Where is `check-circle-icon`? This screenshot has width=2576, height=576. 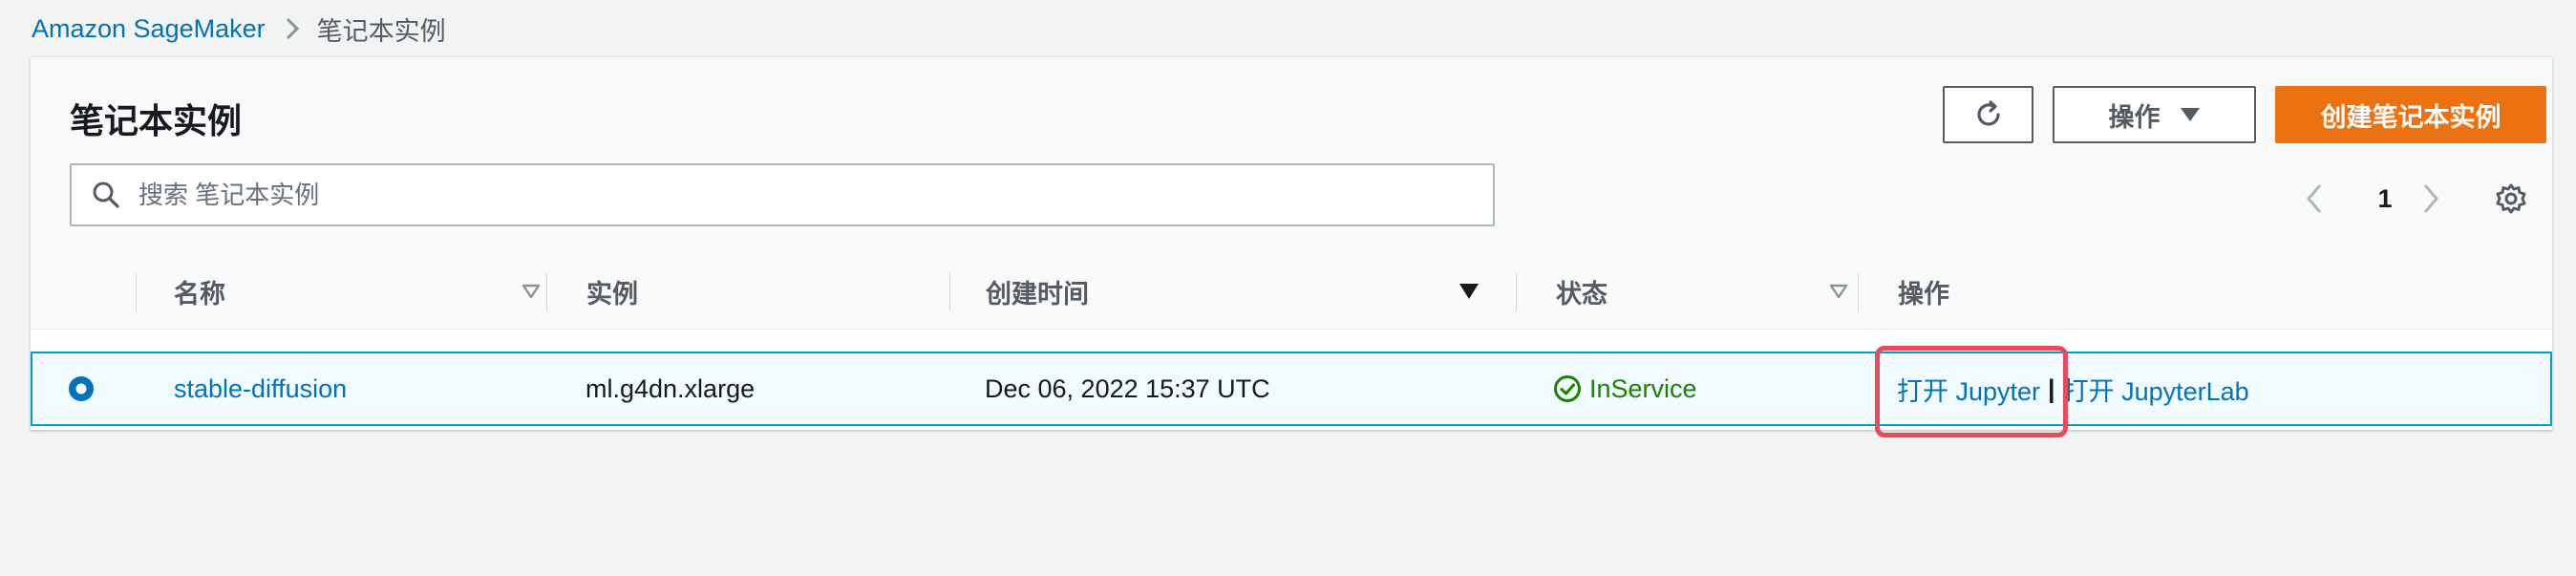 check-circle-icon is located at coordinates (1567, 388).